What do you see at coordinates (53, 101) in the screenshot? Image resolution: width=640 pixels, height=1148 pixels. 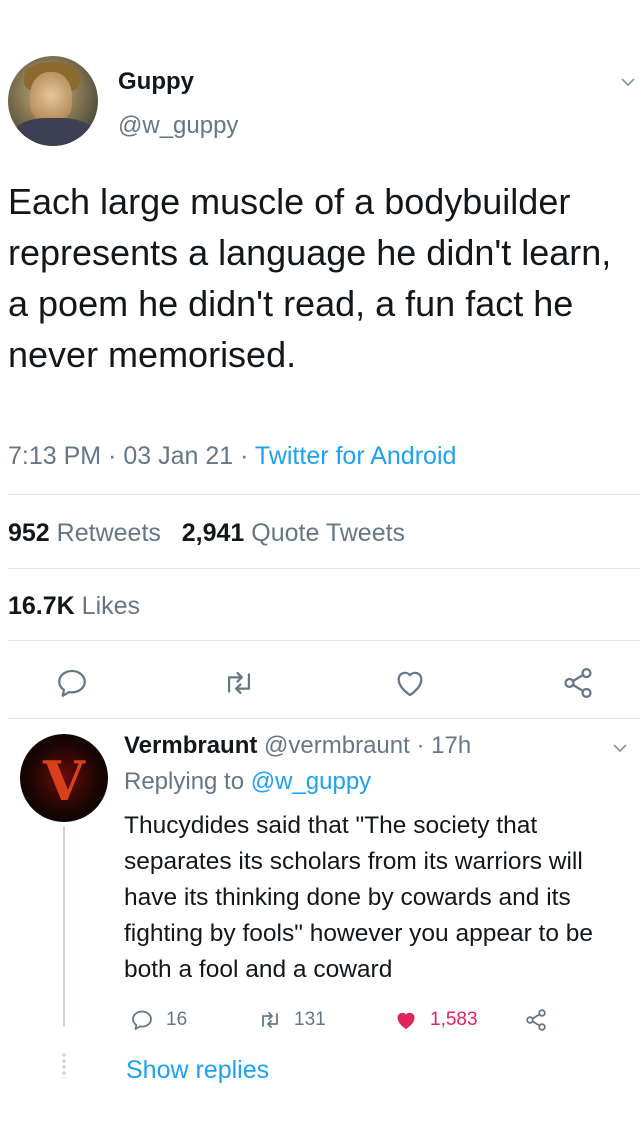 I see `author-avatar` at bounding box center [53, 101].